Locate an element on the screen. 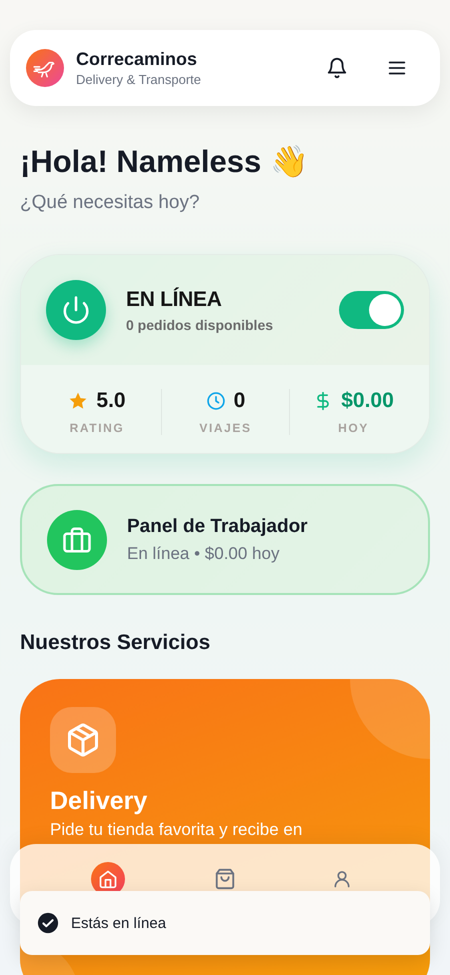 Image resolution: width=450 pixels, height=975 pixels. stat-label: VIAJES is located at coordinates (225, 428).